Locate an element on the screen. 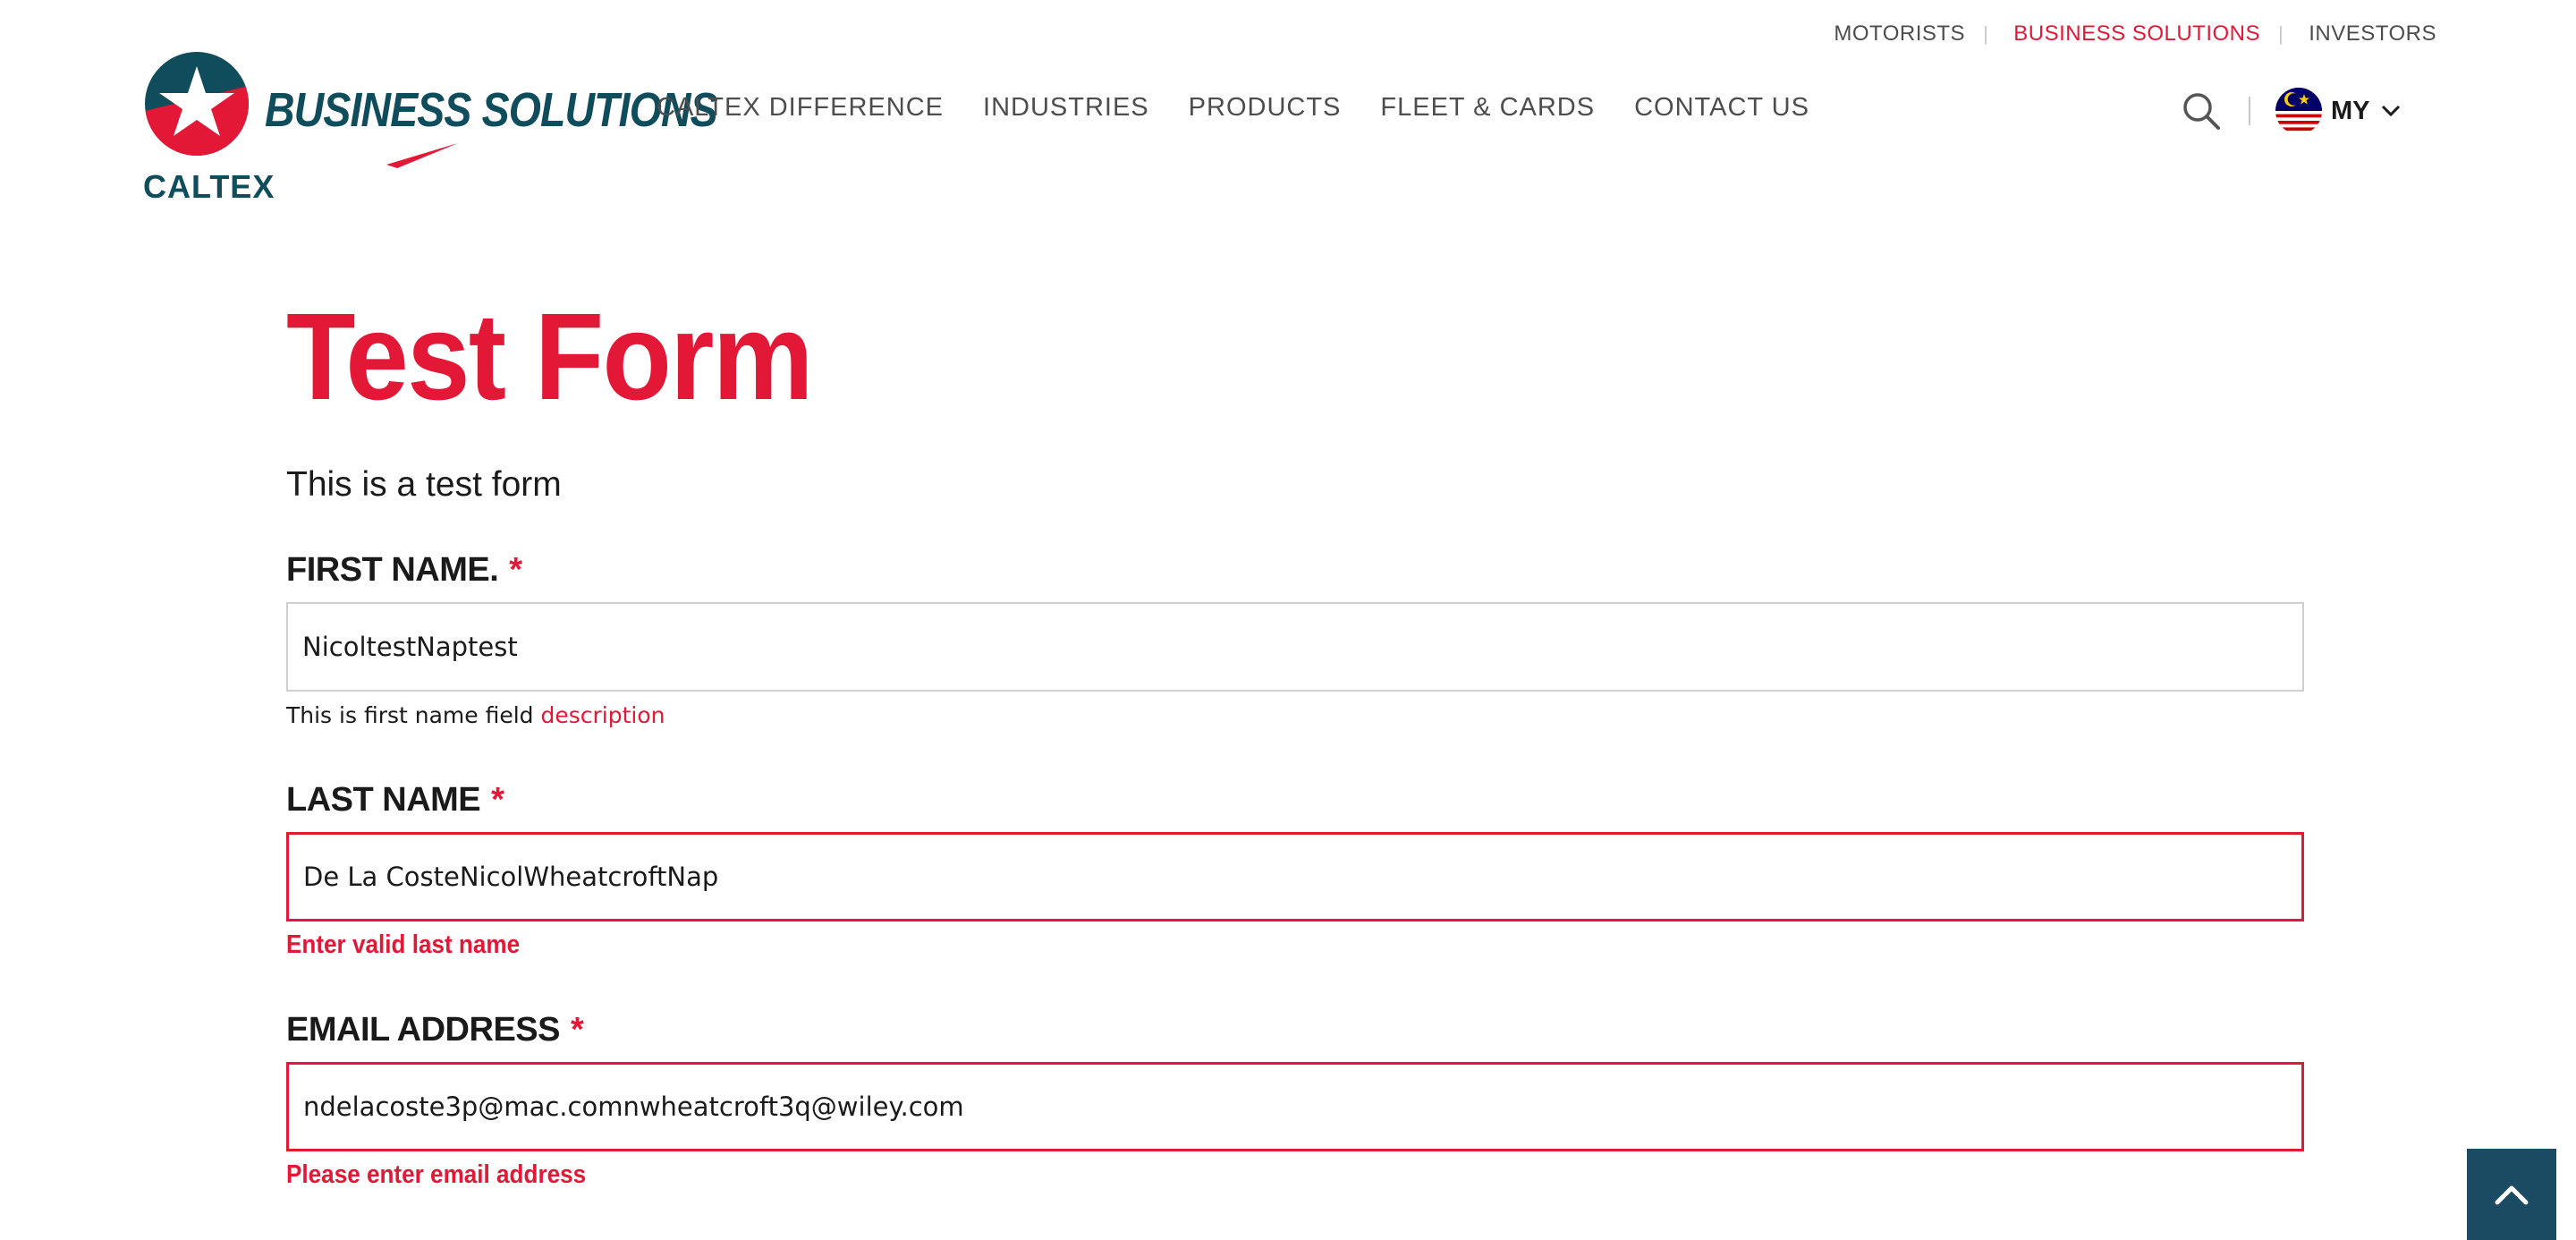  back-to-top-button is located at coordinates (2511, 1194).